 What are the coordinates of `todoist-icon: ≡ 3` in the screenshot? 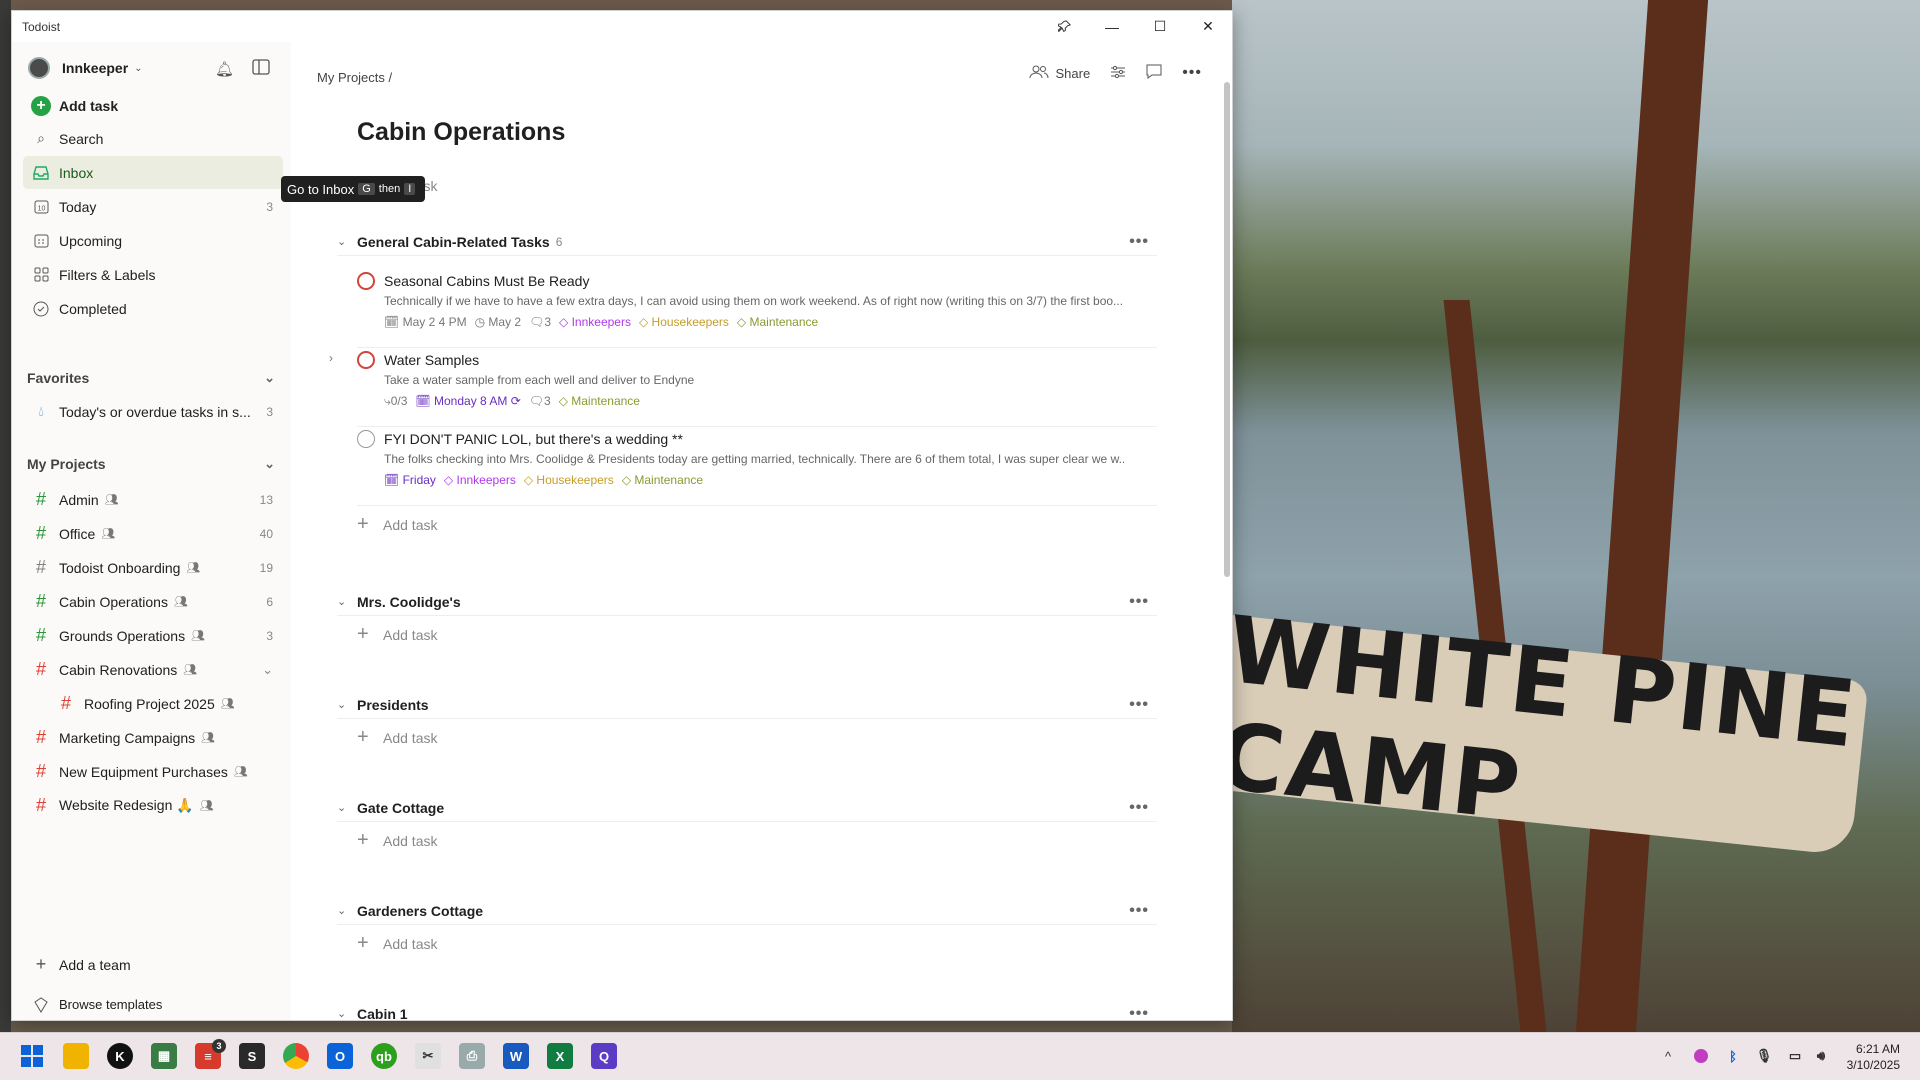 It's located at (210, 1054).